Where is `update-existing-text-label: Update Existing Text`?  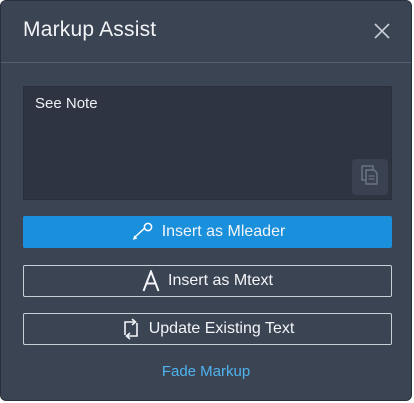 update-existing-text-label: Update Existing Text is located at coordinates (221, 328).